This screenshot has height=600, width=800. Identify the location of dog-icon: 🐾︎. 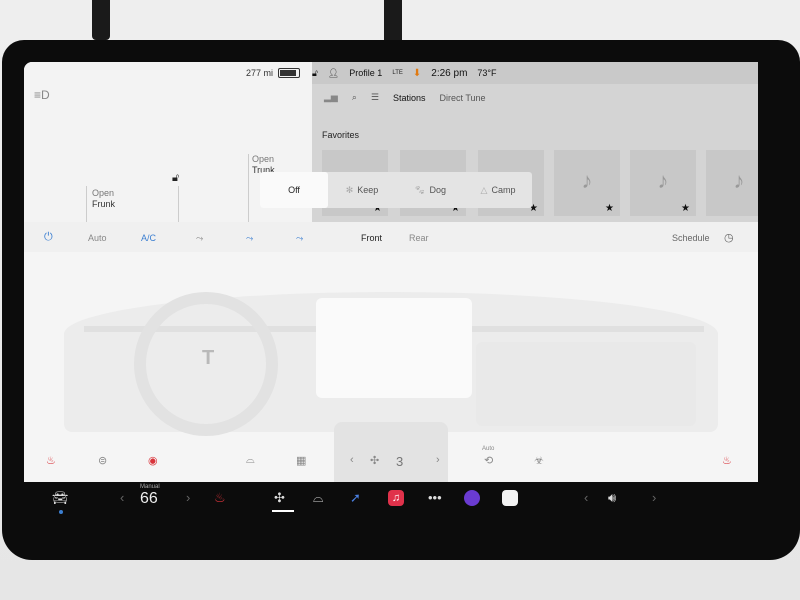
(420, 189).